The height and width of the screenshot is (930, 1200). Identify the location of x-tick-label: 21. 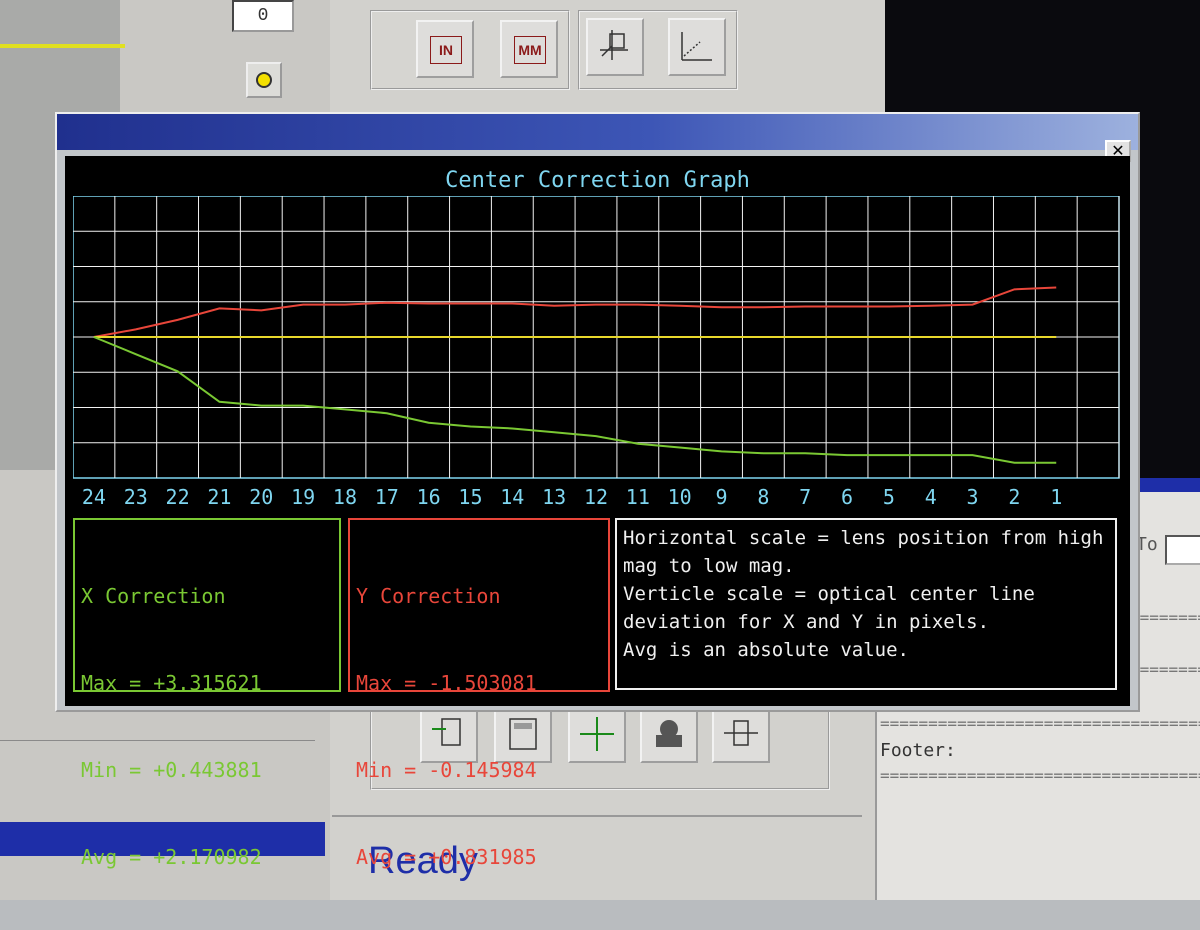
(219, 497).